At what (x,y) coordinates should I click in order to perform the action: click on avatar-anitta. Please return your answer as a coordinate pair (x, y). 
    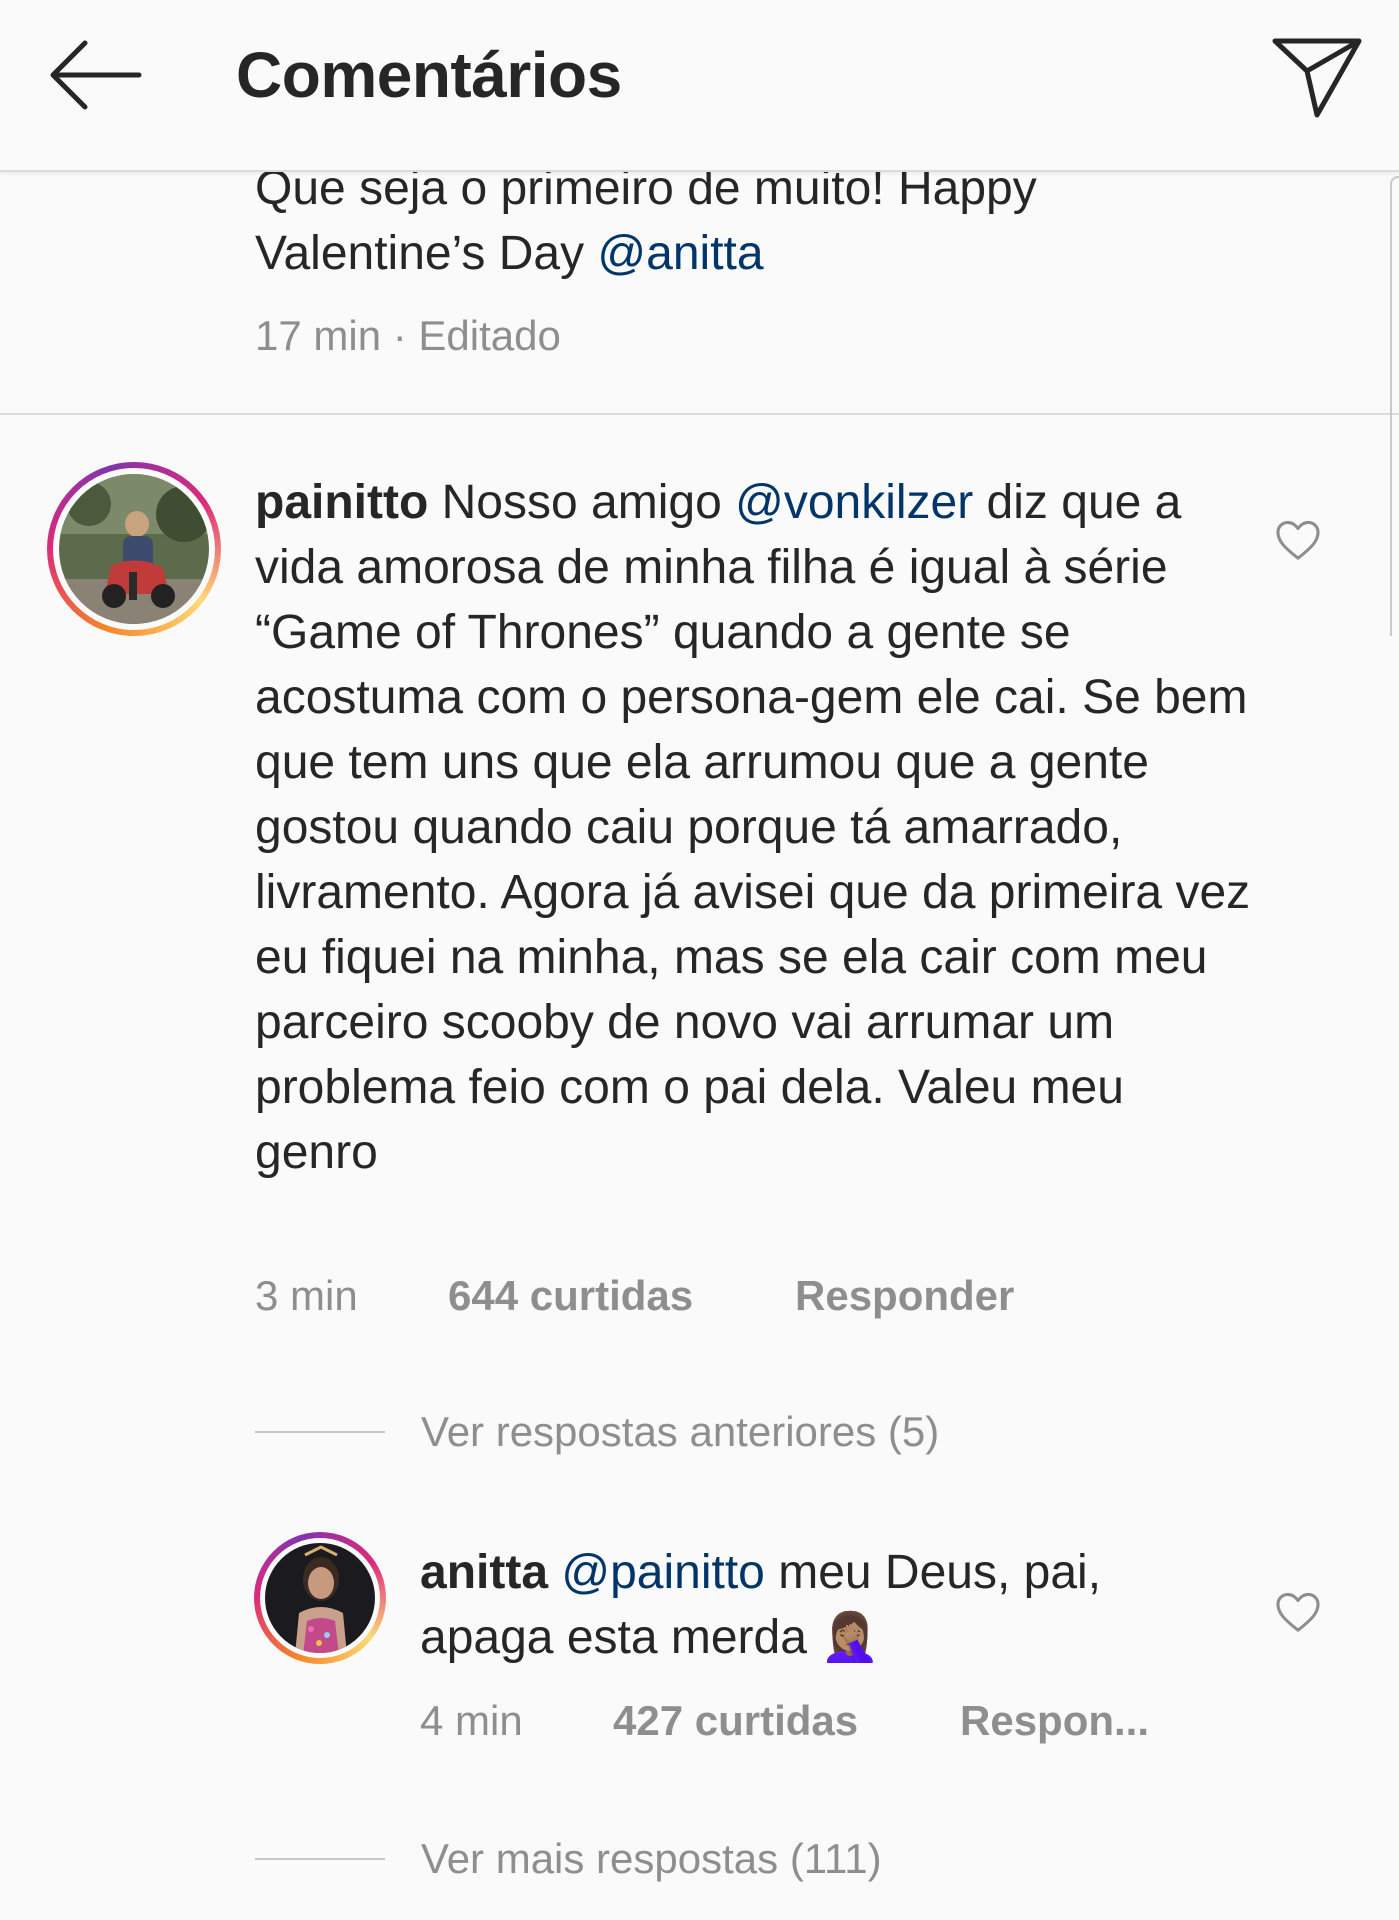
    Looking at the image, I should click on (320, 1598).